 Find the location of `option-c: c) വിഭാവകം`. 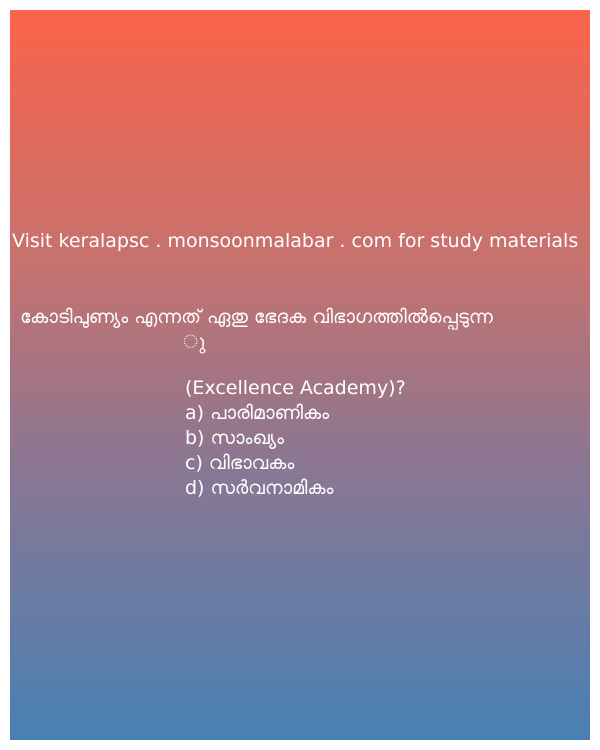

option-c: c) വിഭാവകം is located at coordinates (240, 463).